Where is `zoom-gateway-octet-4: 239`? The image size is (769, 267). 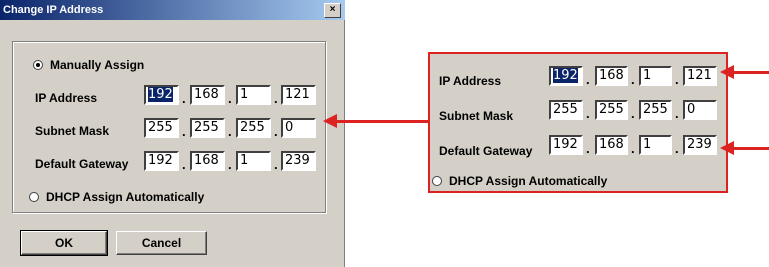
zoom-gateway-octet-4: 239 is located at coordinates (700, 145).